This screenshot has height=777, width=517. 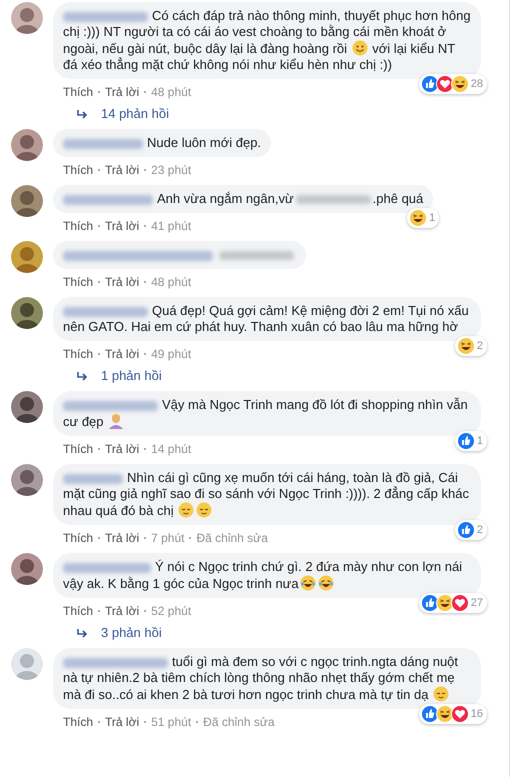 I want to click on comment-text: Nude luôn mới đẹp., so click(x=162, y=143).